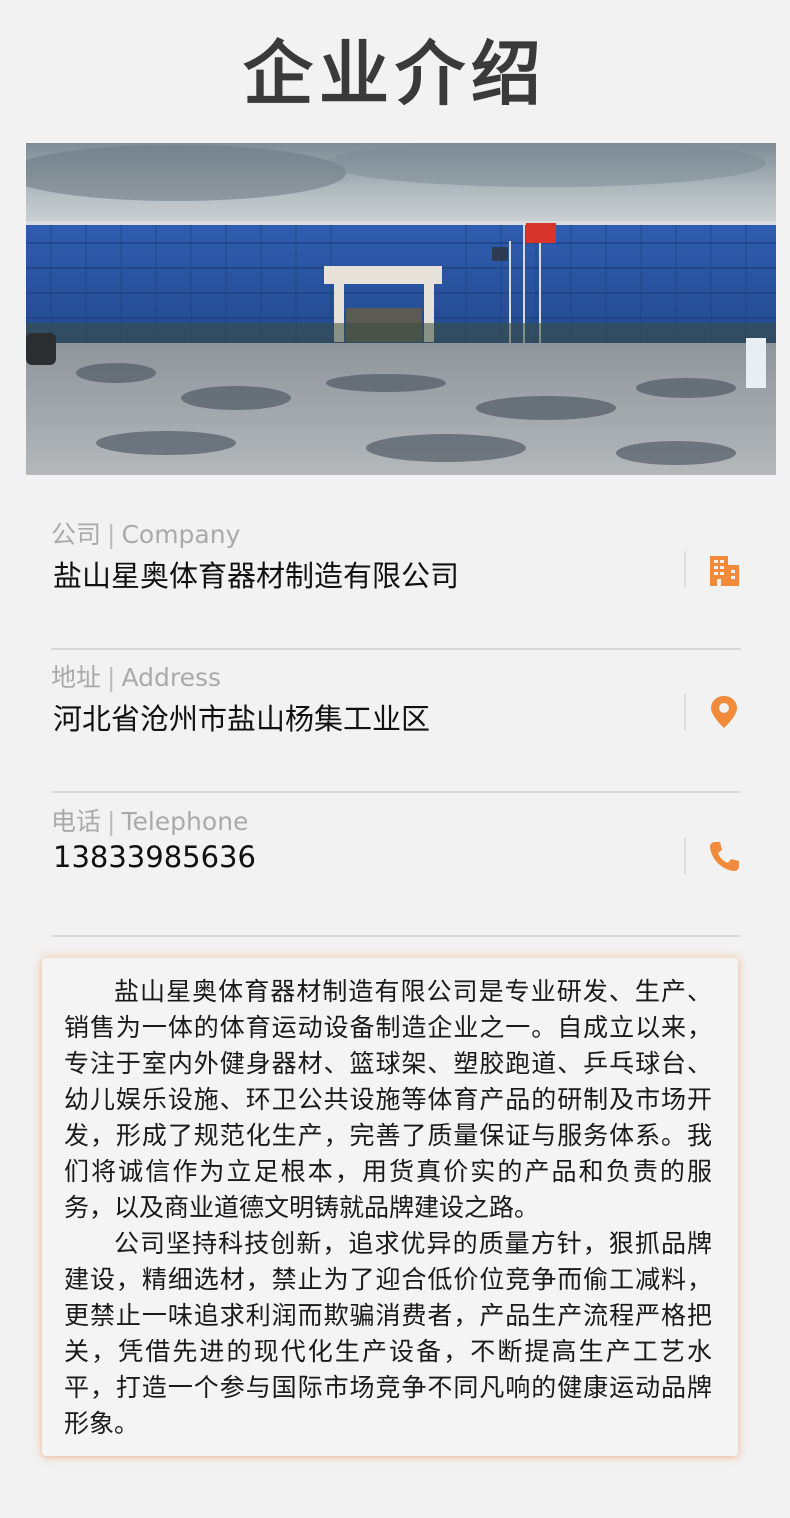  What do you see at coordinates (724, 856) in the screenshot?
I see `phone-icon` at bounding box center [724, 856].